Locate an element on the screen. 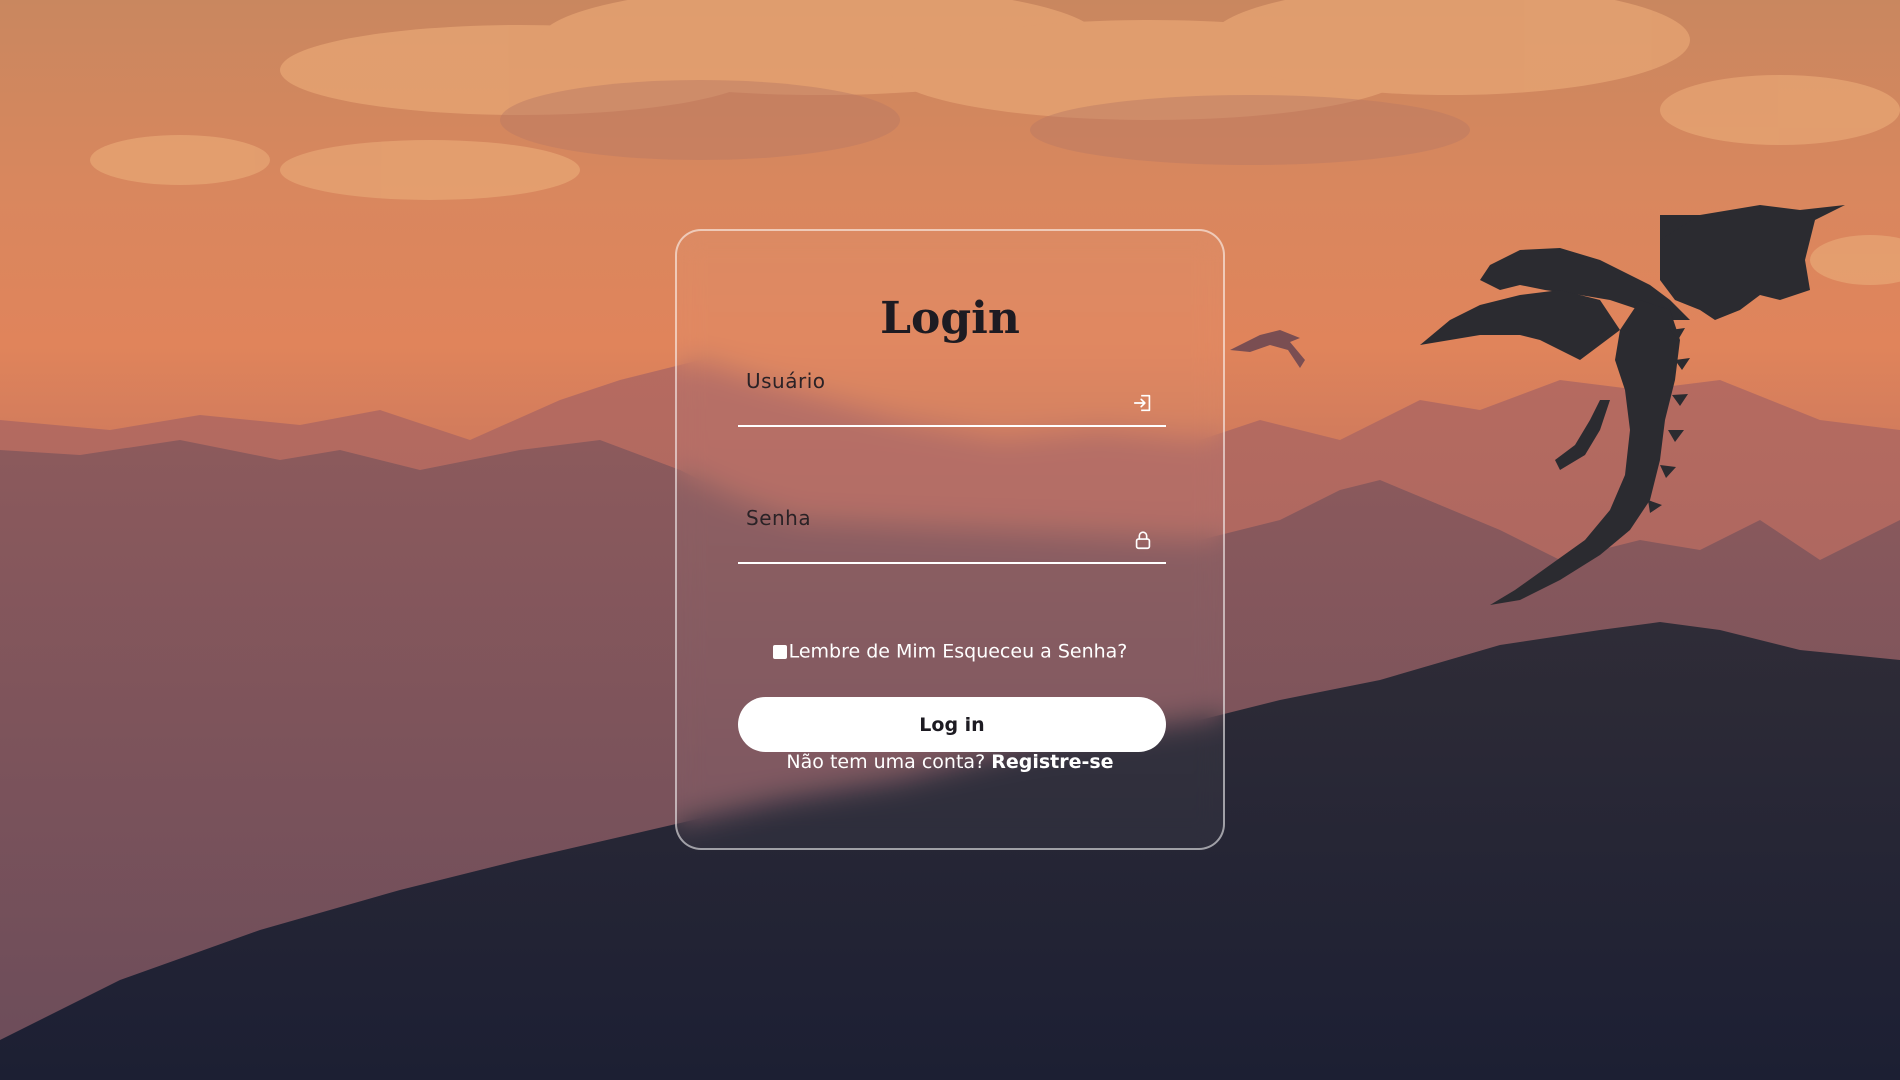 The width and height of the screenshot is (1900, 1080). password-input is located at coordinates (930, 547).